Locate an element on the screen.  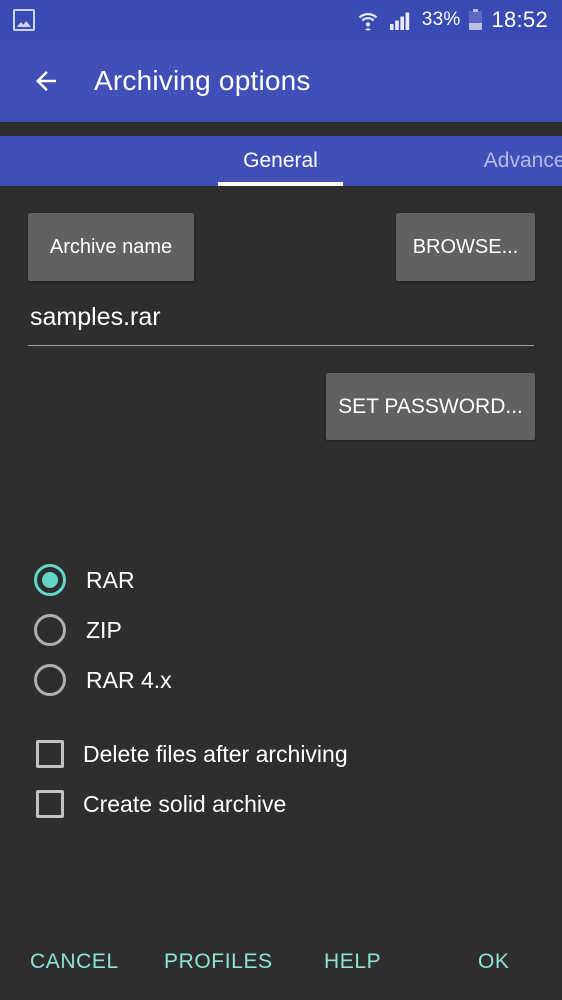
checkbox-delete-files-after-archiving: Delete files after archiving is located at coordinates (192, 754).